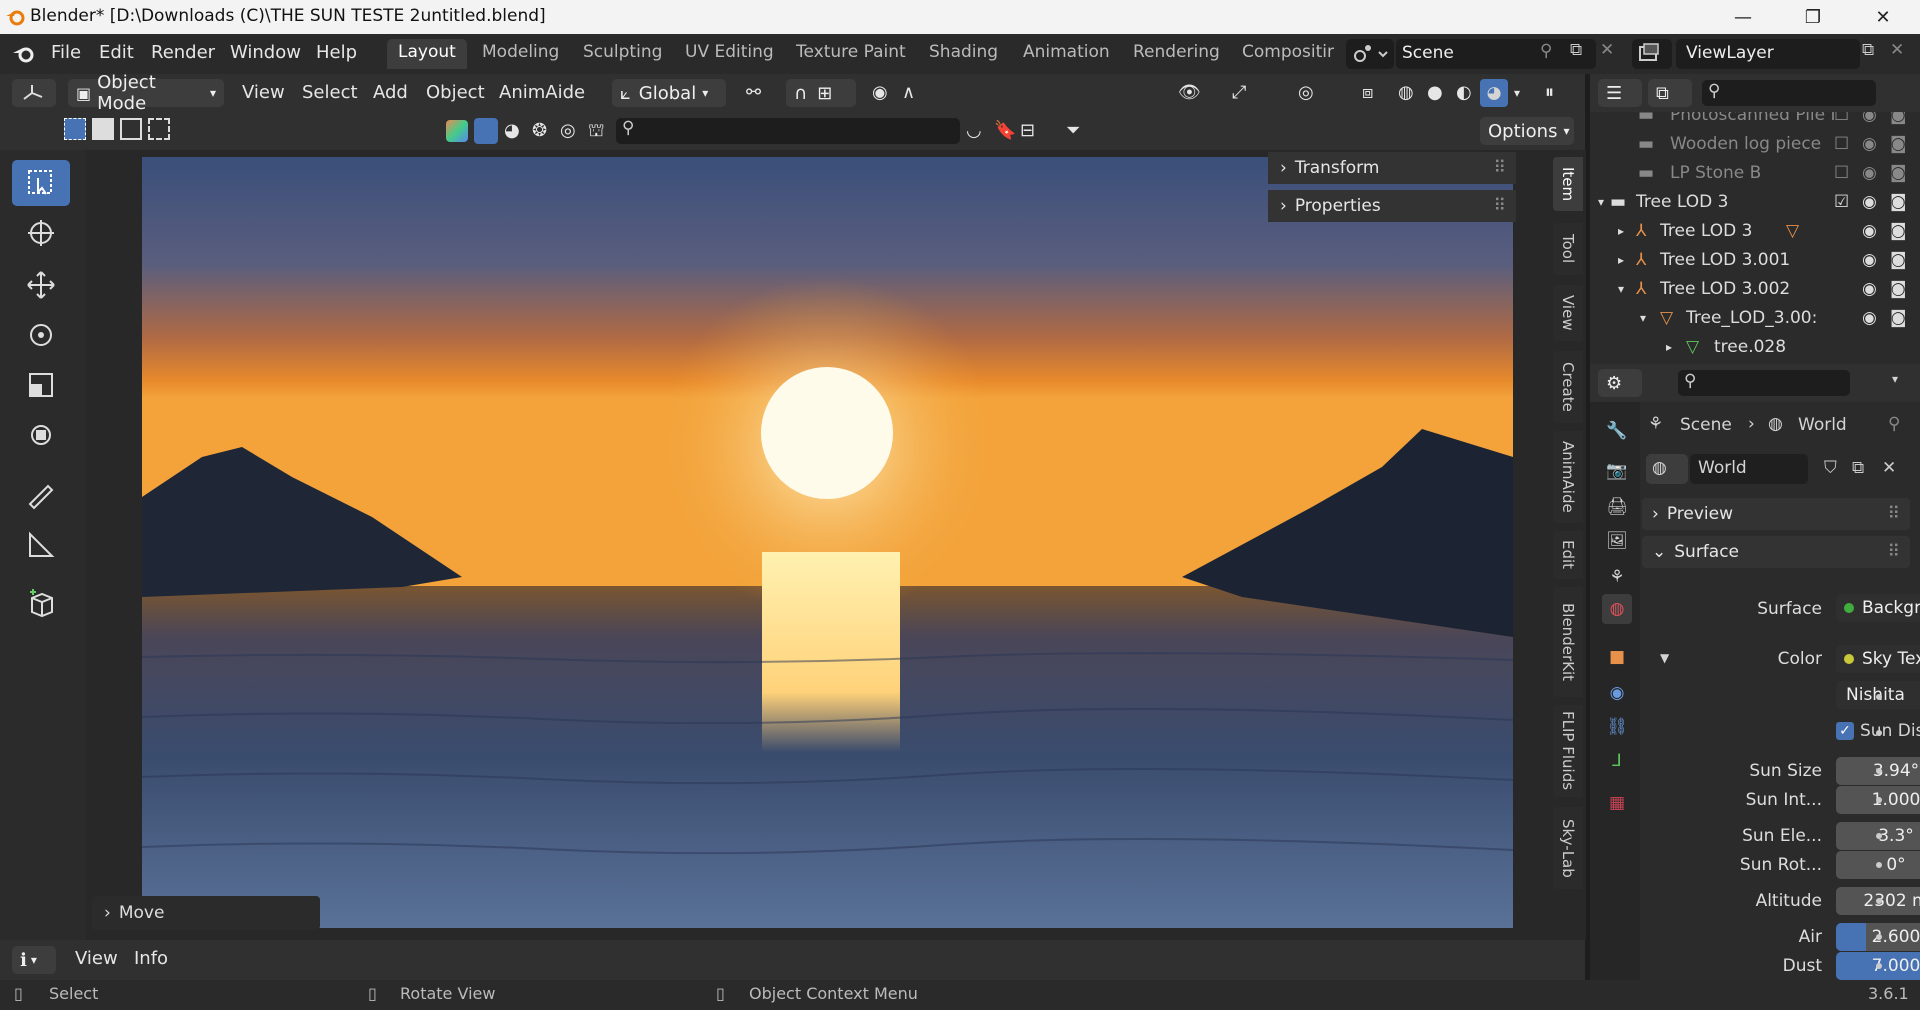 The height and width of the screenshot is (1010, 1920). I want to click on surface-panel: ⌄ Surface ⠿, so click(1776, 552).